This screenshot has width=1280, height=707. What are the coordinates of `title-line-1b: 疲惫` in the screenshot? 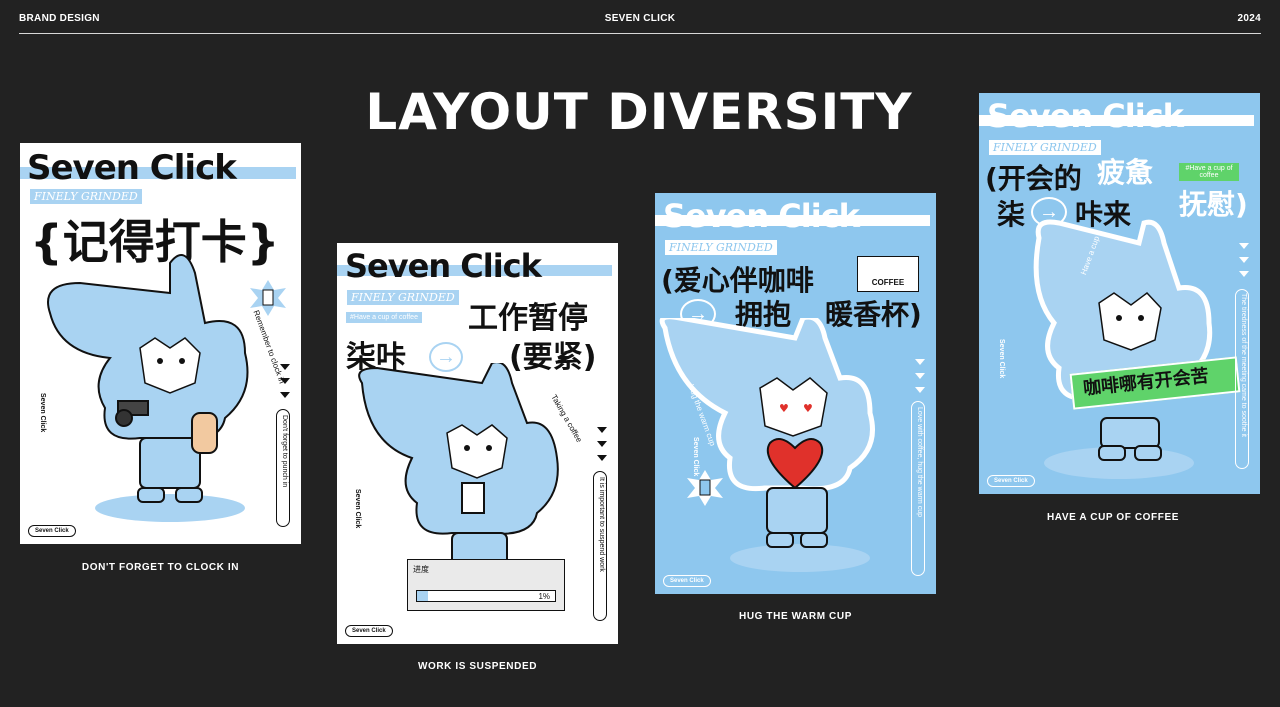 It's located at (1125, 172).